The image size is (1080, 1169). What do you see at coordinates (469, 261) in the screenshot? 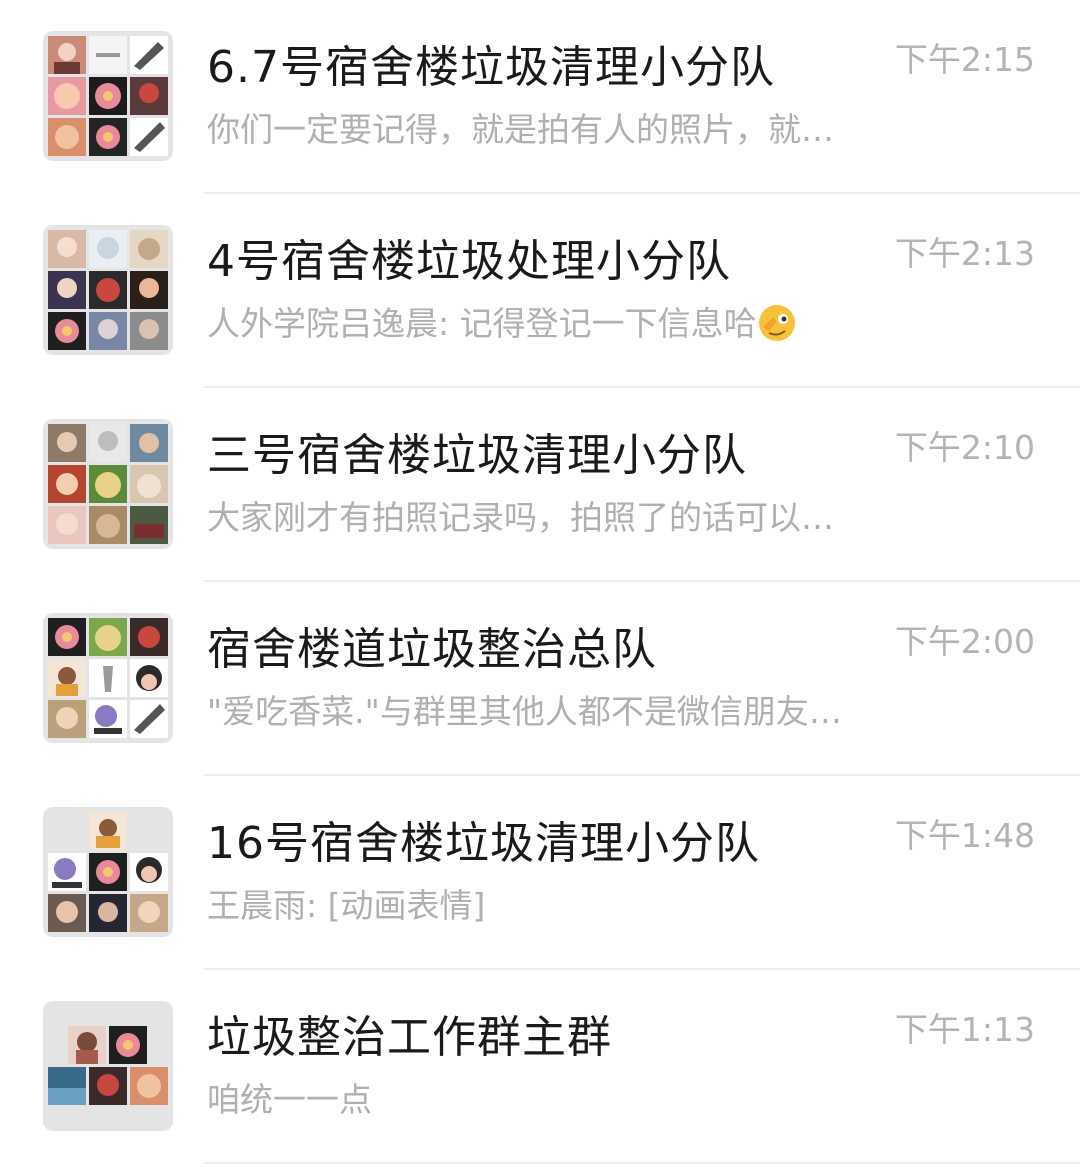
I see `chat-title: 4号宿舍楼垃圾处理小分队` at bounding box center [469, 261].